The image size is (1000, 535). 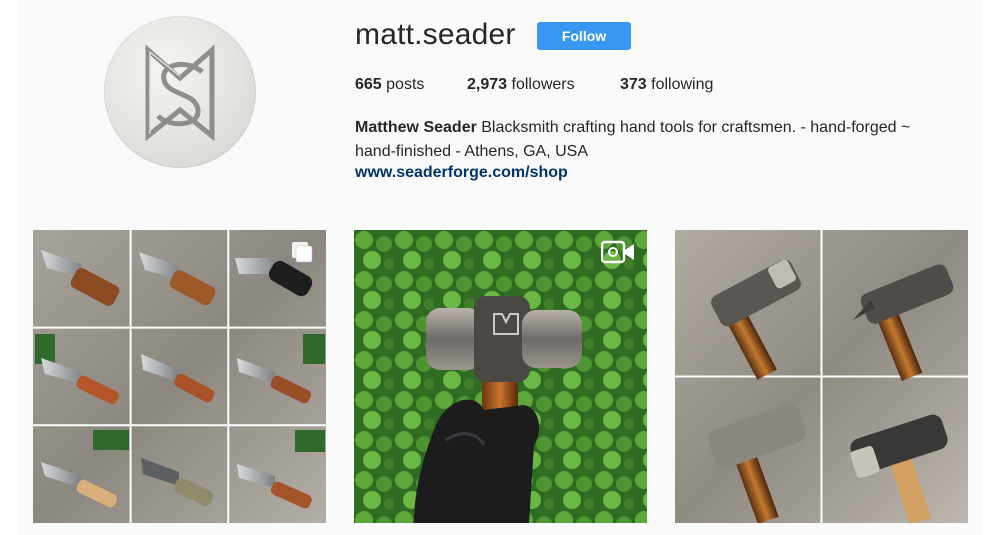 I want to click on multiple-images-icon, so click(x=302, y=252).